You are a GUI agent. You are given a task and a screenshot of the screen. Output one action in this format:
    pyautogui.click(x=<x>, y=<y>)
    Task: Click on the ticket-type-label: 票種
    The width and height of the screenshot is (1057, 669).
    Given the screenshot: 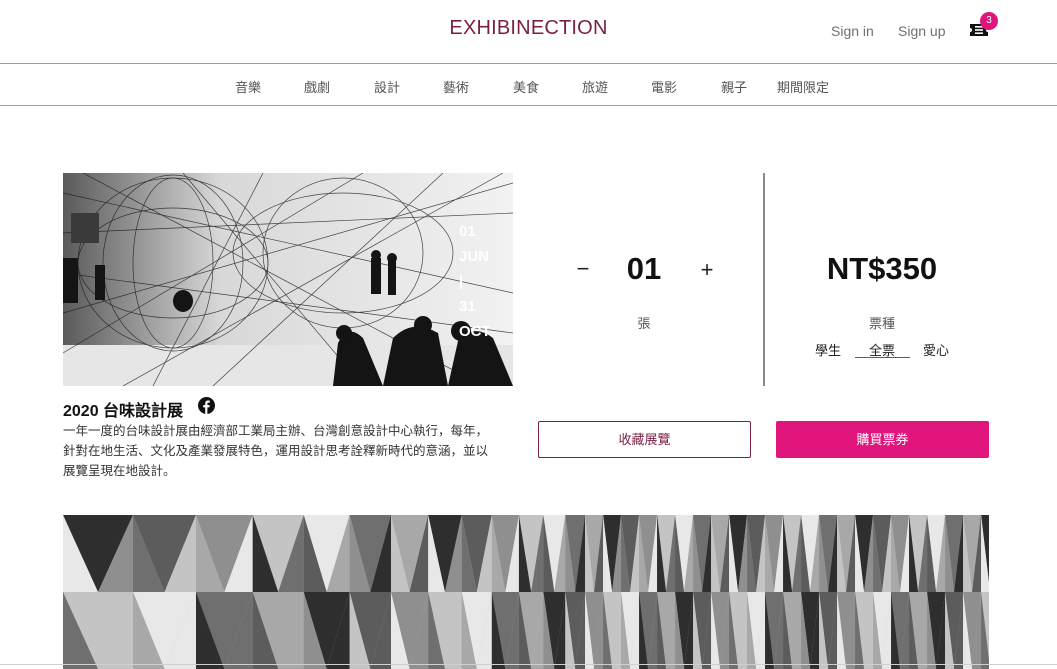 What is the action you would take?
    pyautogui.click(x=881, y=323)
    